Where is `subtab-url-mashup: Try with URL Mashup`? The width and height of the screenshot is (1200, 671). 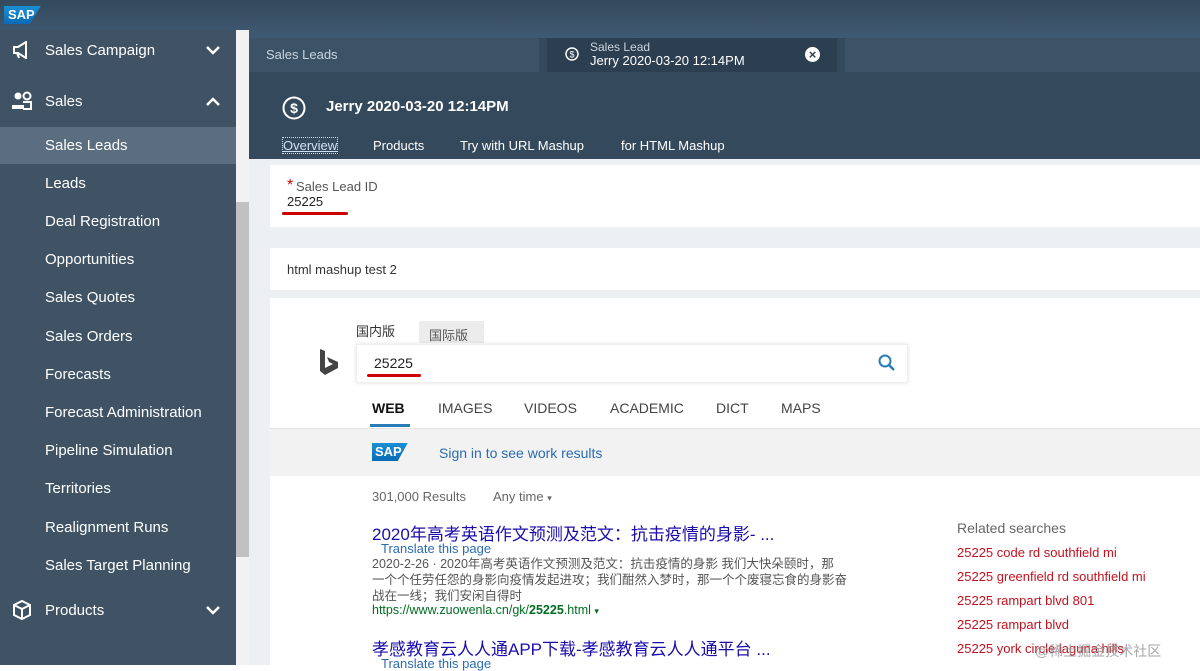
subtab-url-mashup: Try with URL Mashup is located at coordinates (522, 145).